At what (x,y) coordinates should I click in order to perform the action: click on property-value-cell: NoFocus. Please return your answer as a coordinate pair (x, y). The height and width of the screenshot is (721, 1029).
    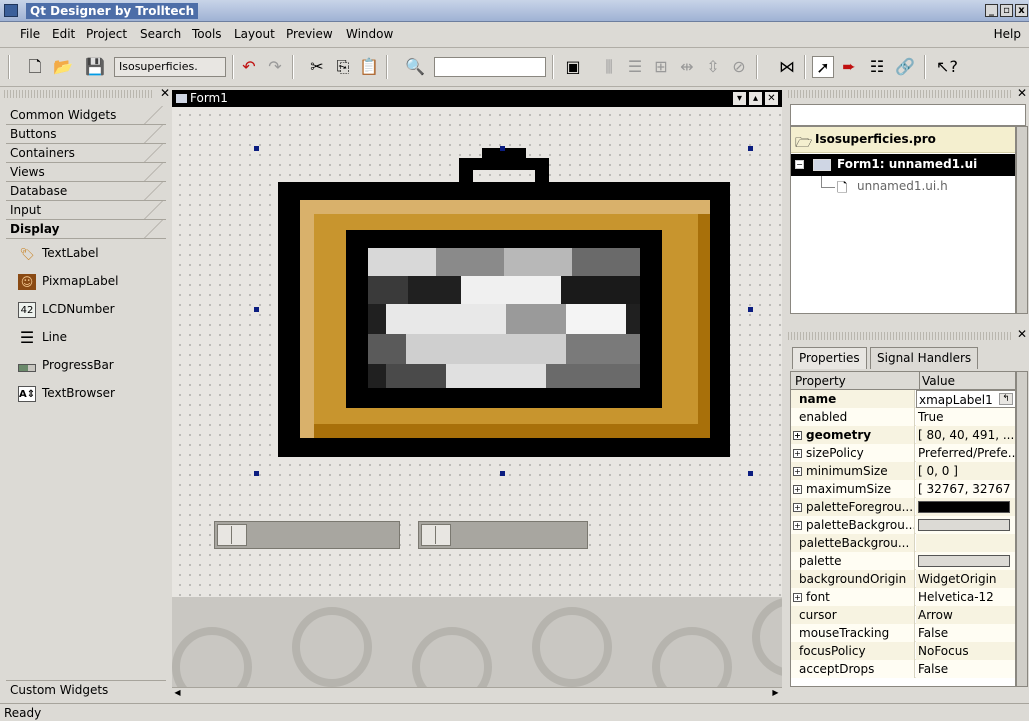
    Looking at the image, I should click on (965, 651).